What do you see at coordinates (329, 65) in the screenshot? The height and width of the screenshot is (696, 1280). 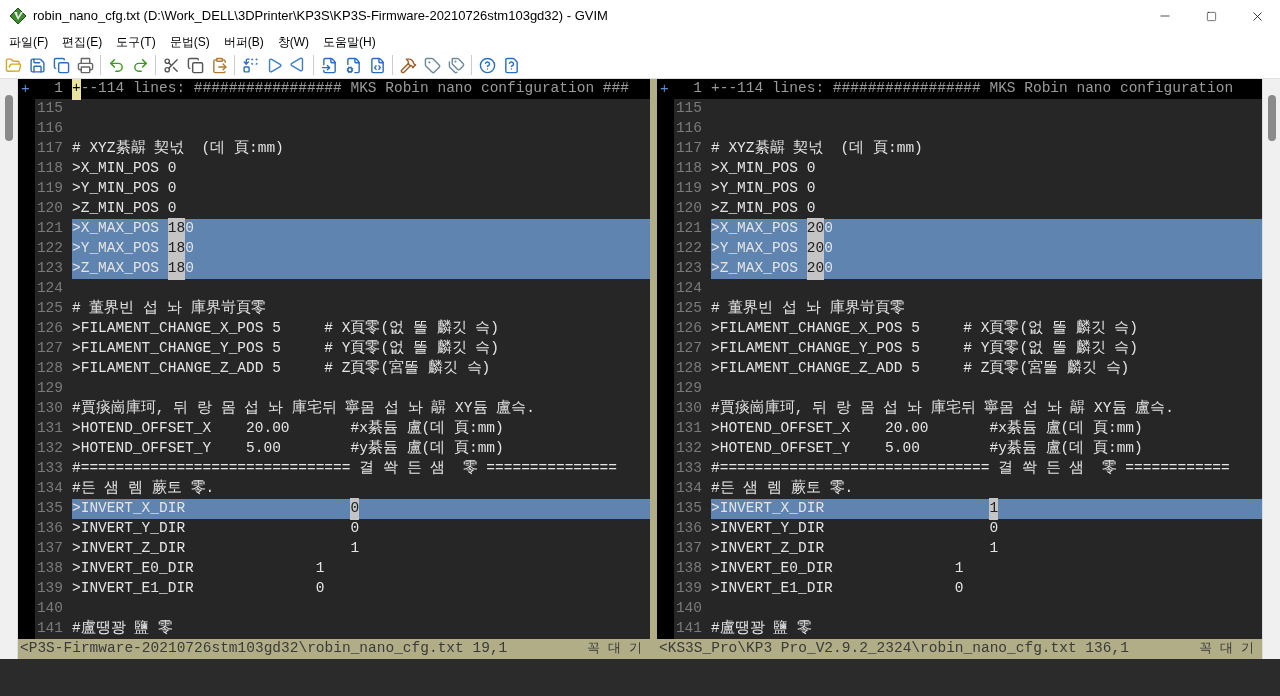 I see `load-session-icon` at bounding box center [329, 65].